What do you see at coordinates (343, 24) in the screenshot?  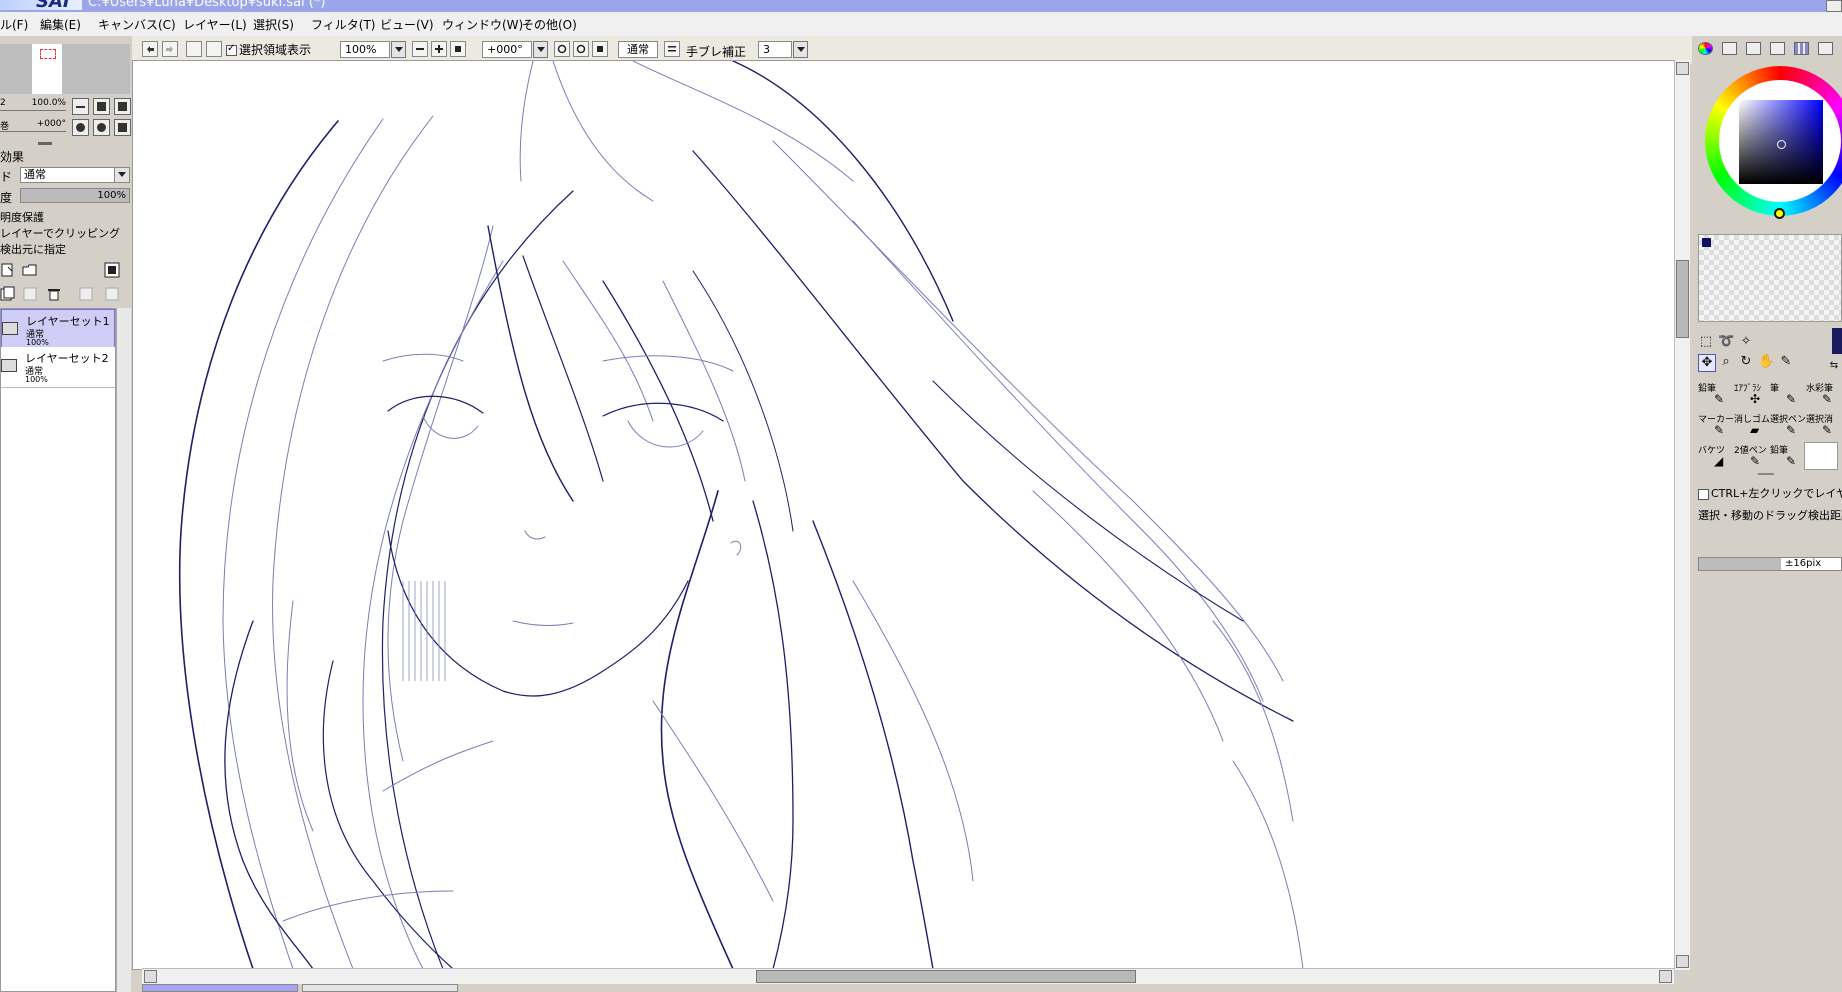 I see `menu-item-5: フィルタ(T)` at bounding box center [343, 24].